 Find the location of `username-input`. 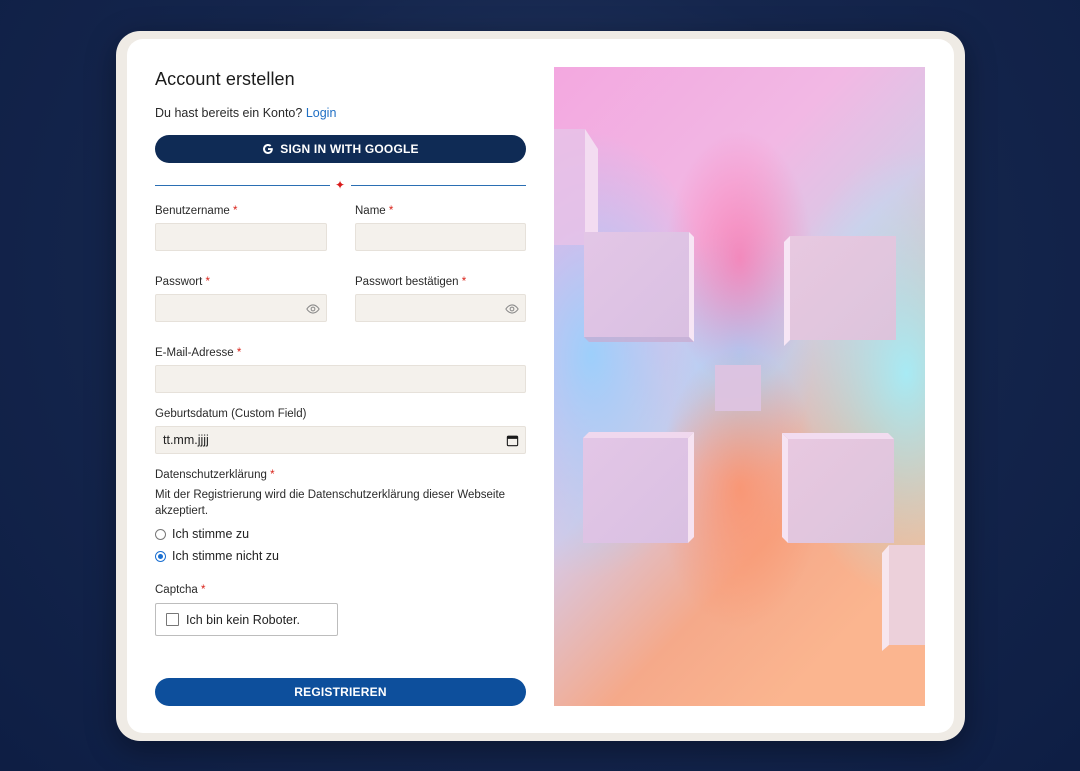

username-input is located at coordinates (241, 237).